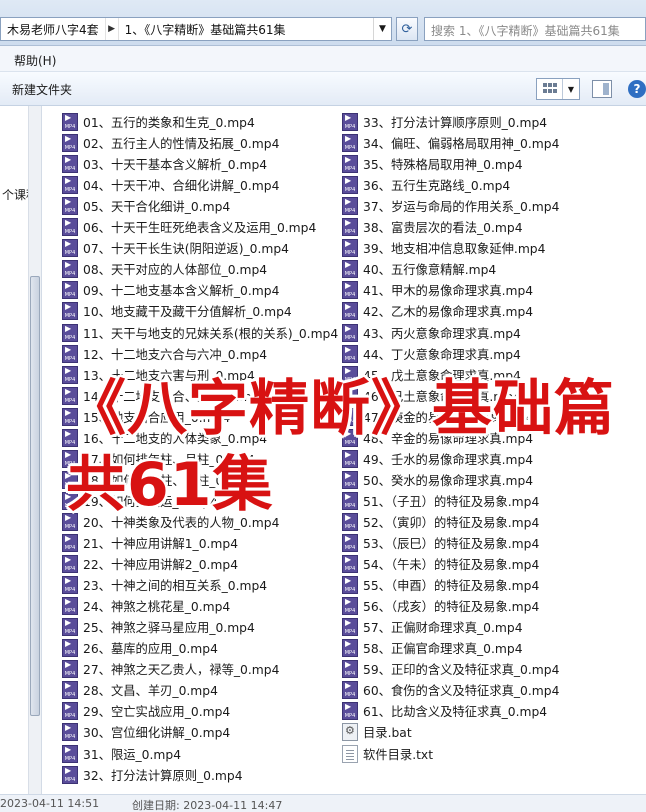  I want to click on menu-help: 帮助(H), so click(35, 60).